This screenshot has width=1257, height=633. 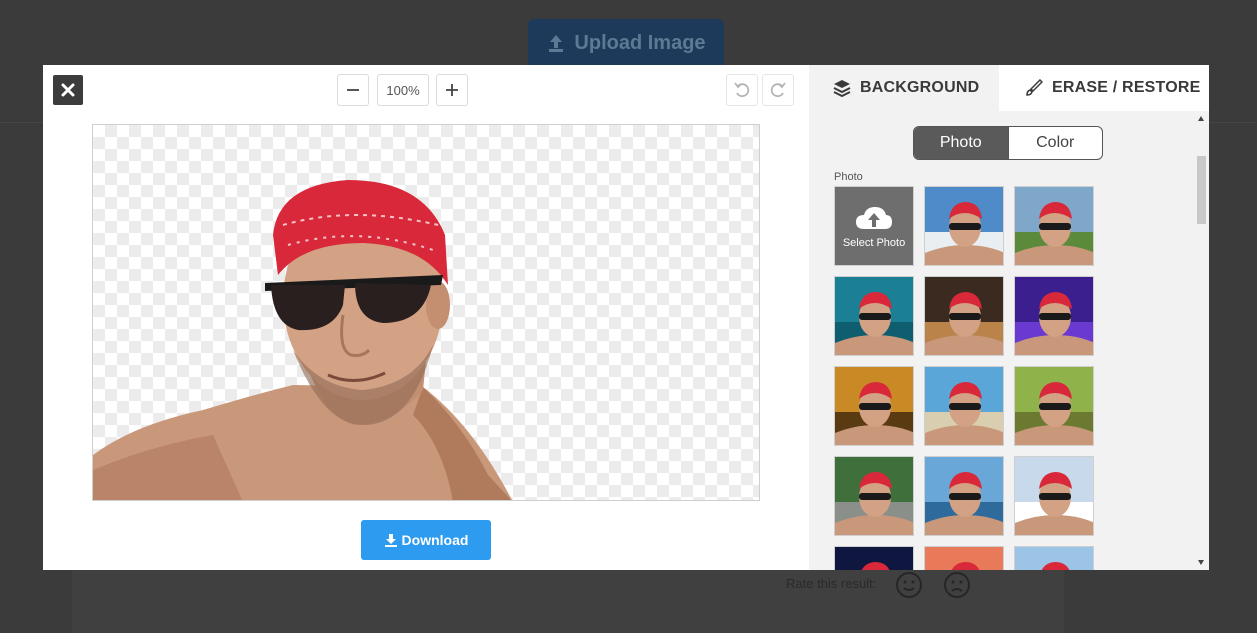 What do you see at coordinates (964, 496) in the screenshot?
I see `bg-thumb-golden-gate` at bounding box center [964, 496].